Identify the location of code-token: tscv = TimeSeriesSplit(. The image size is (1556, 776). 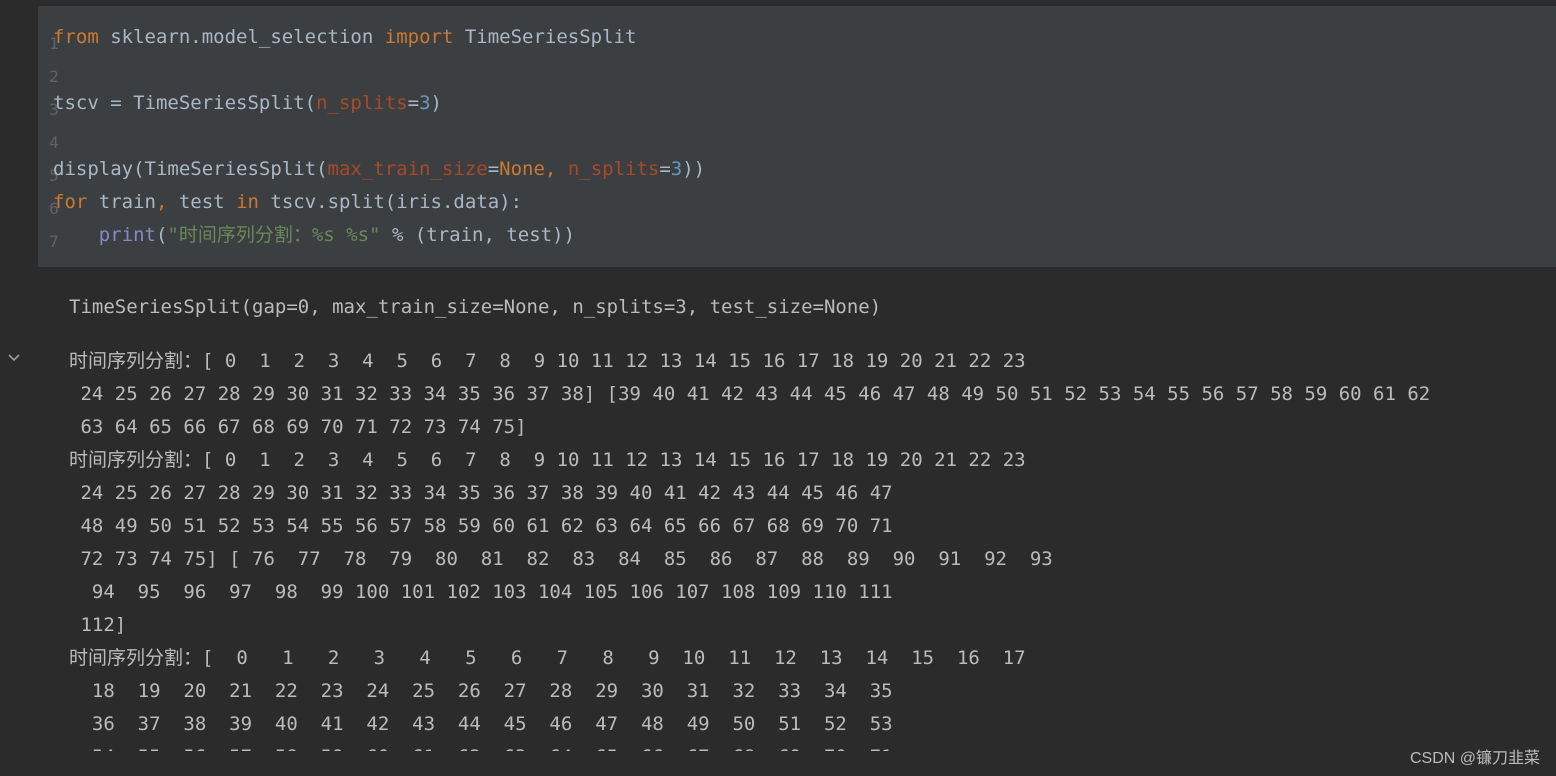
(185, 103).